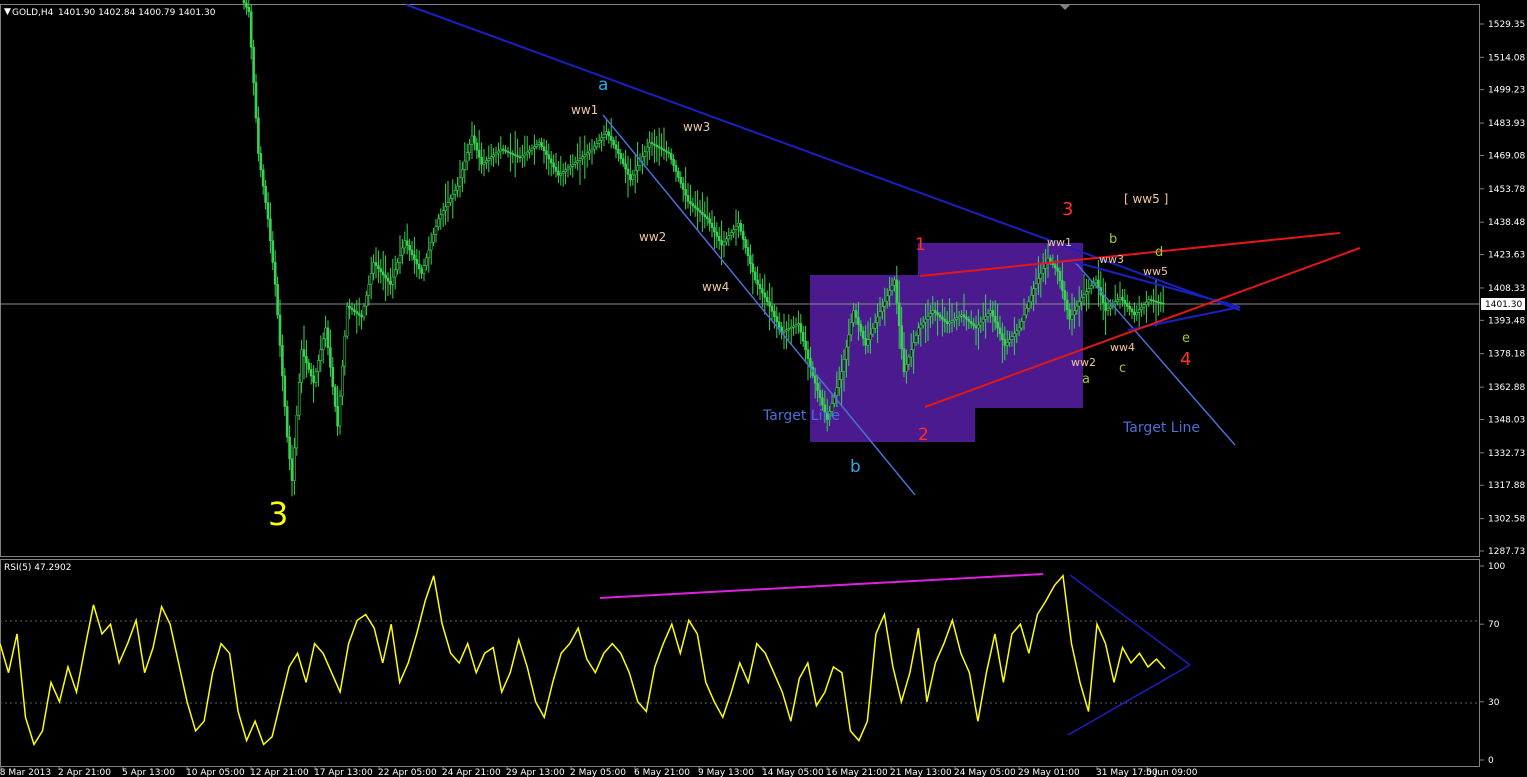  Describe the element at coordinates (1506, 388) in the screenshot. I see `price-tick-label: 1362.88` at that location.